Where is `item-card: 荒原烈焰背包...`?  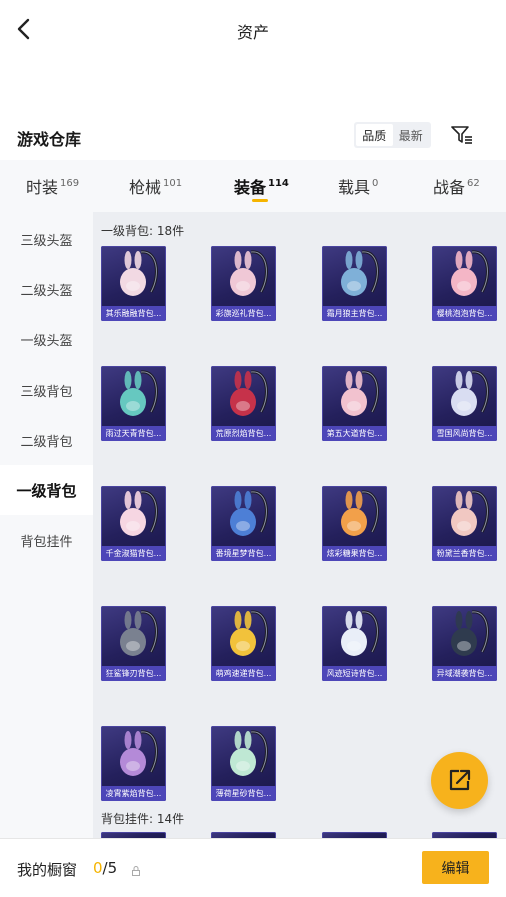 item-card: 荒原烈焰背包... is located at coordinates (243, 403).